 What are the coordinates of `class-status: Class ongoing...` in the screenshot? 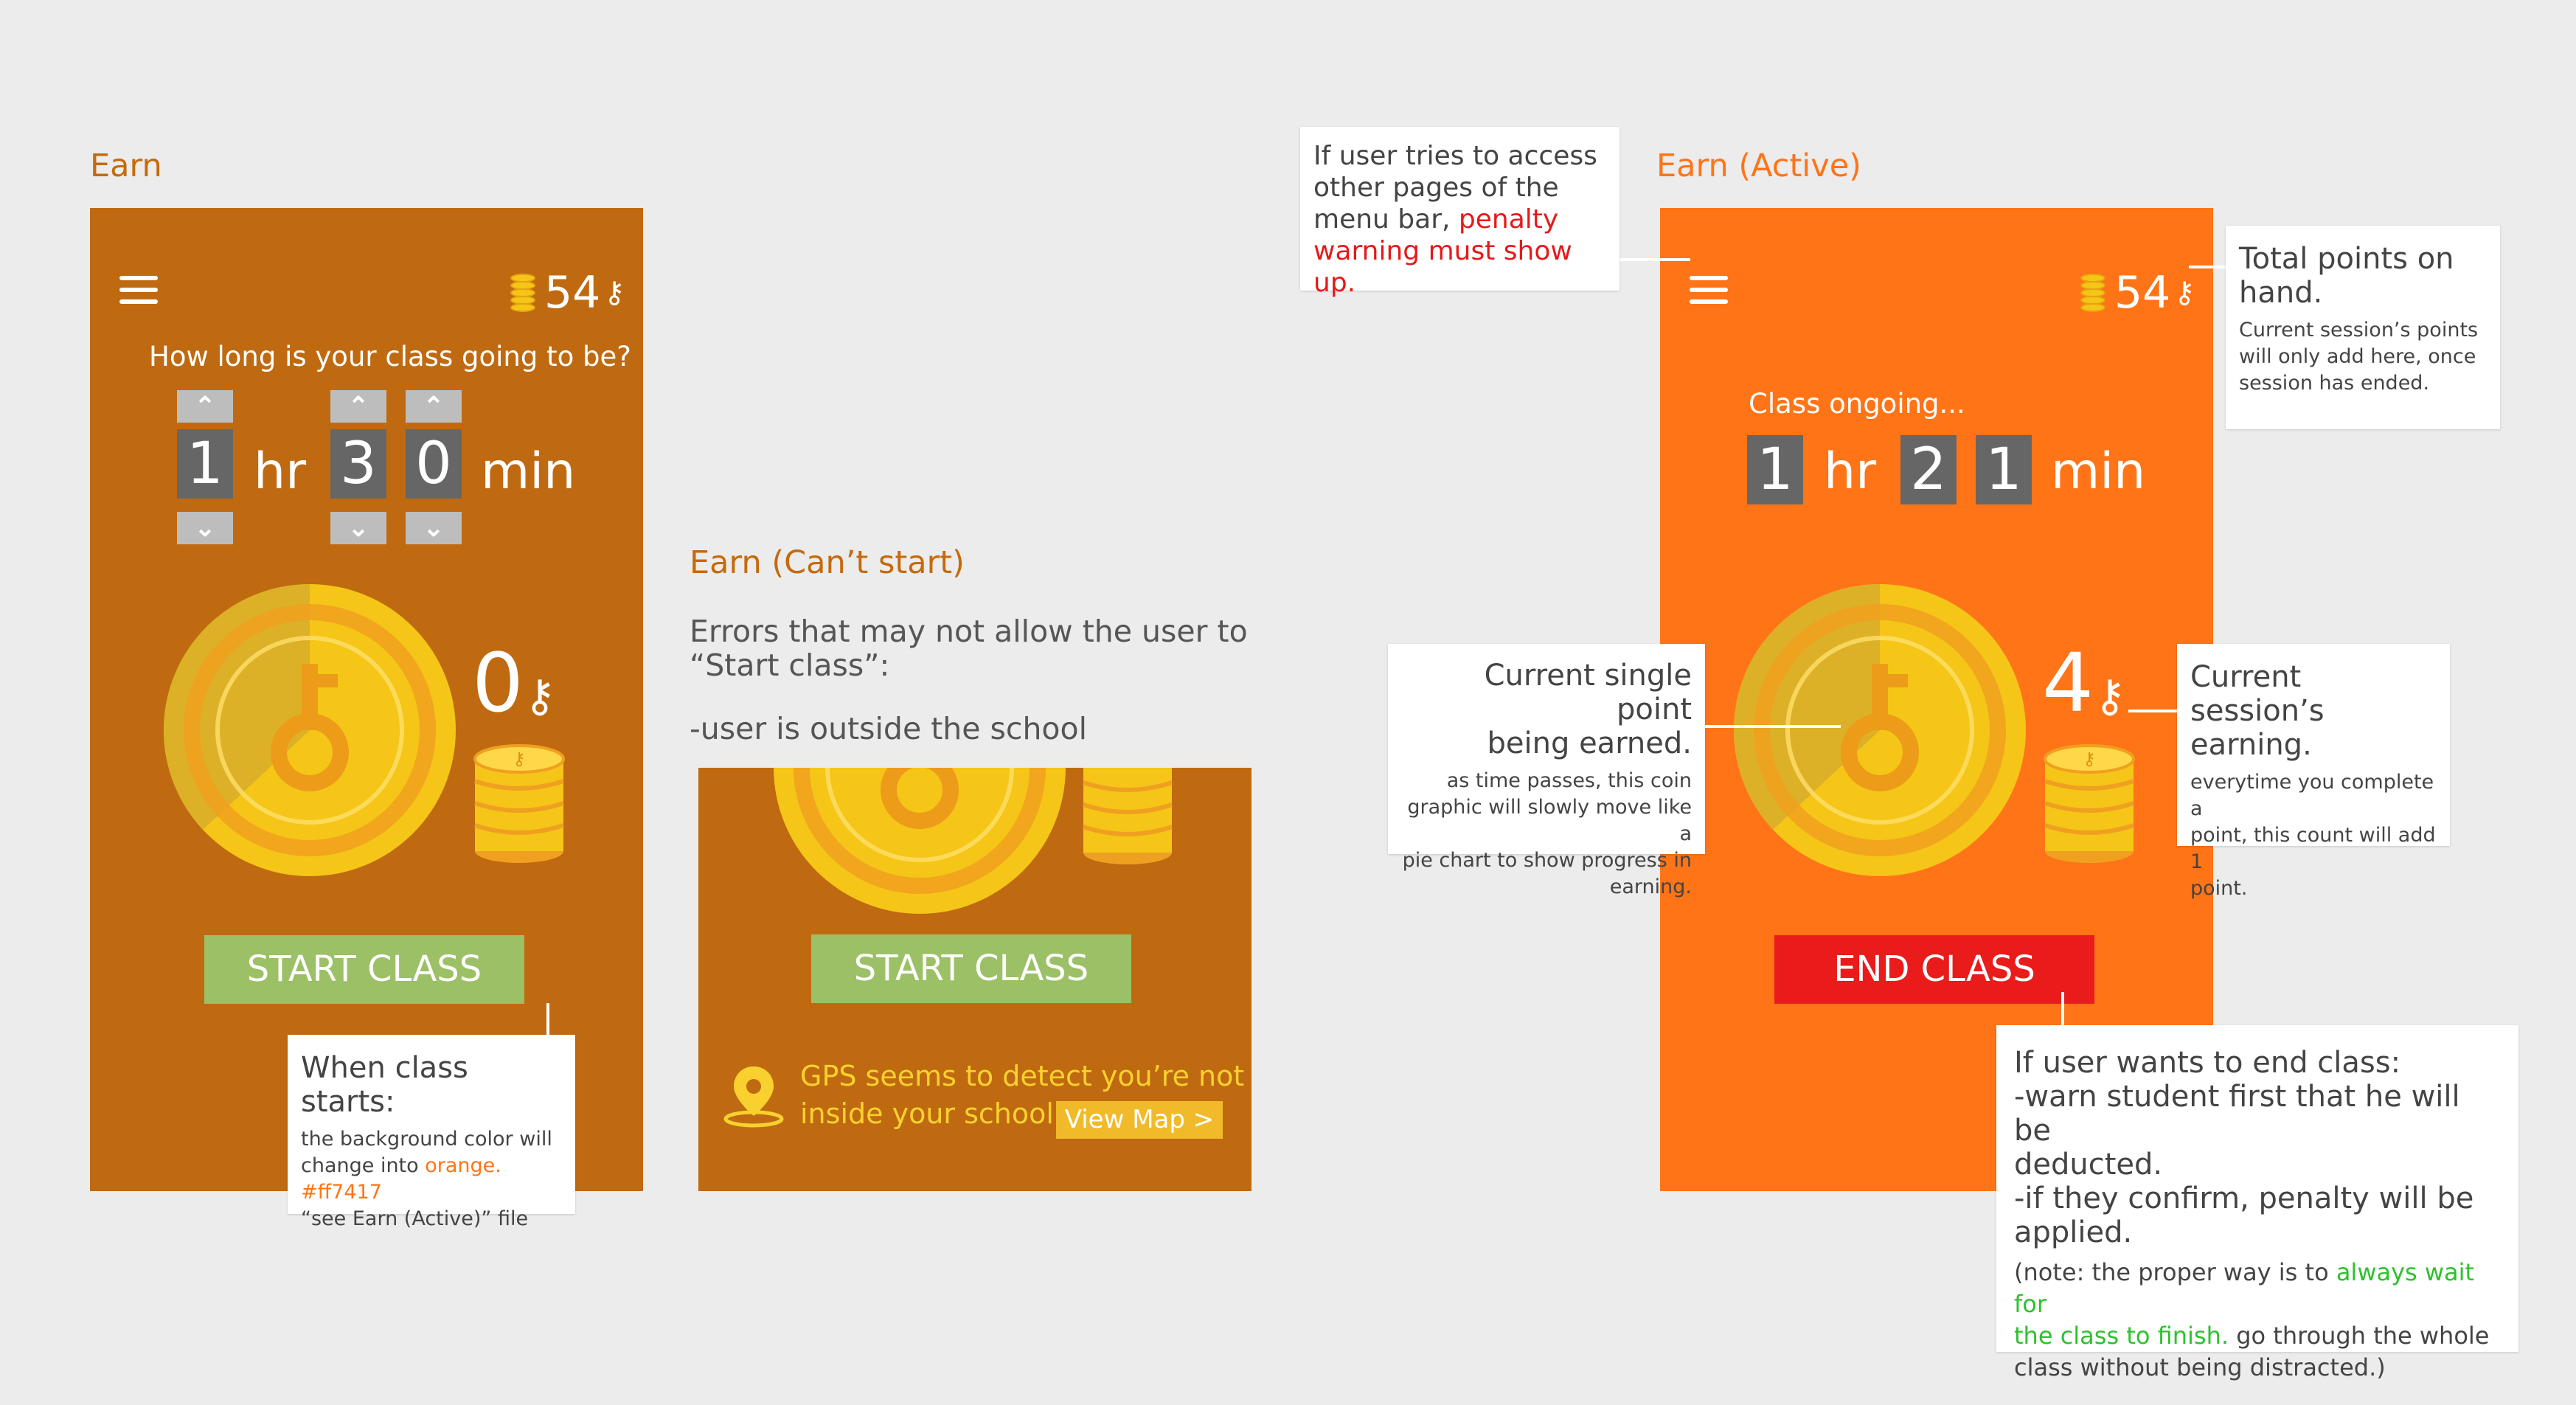 It's located at (1857, 404).